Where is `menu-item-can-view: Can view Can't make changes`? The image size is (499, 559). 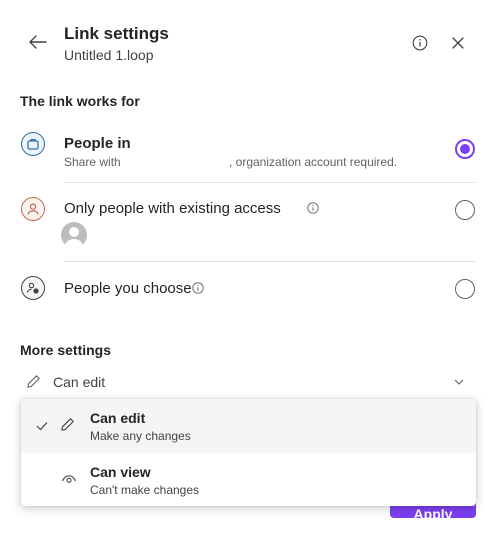 menu-item-can-view: Can view Can't make changes is located at coordinates (248, 480).